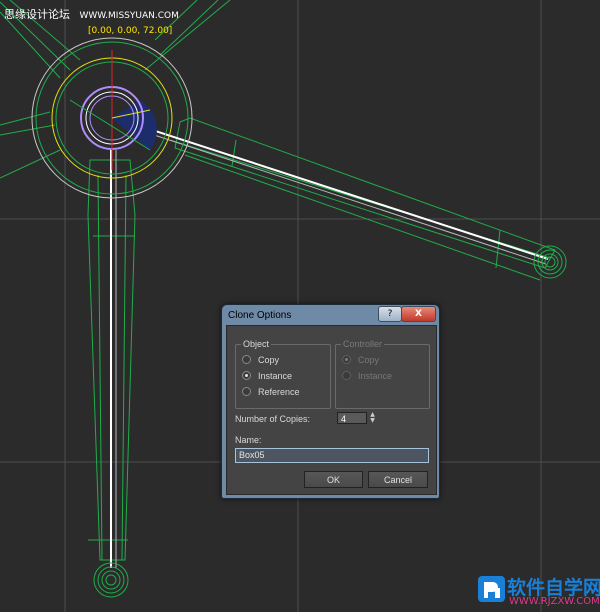 The width and height of the screenshot is (600, 612). I want to click on spinner-arrows-icon: ▲ ▼, so click(372, 418).